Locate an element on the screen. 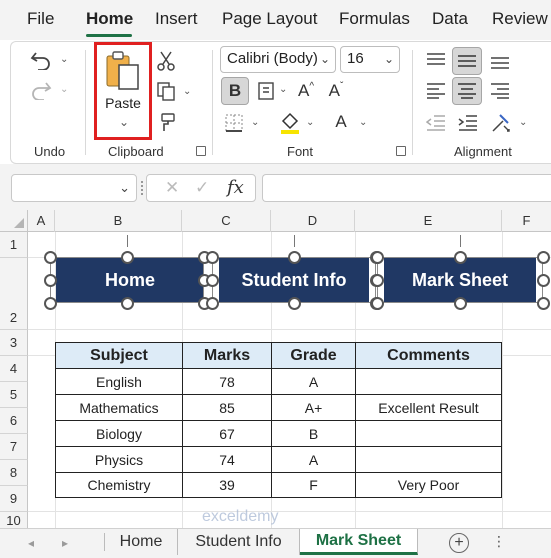 This screenshot has height=558, width=551. table-cell: B is located at coordinates (313, 433).